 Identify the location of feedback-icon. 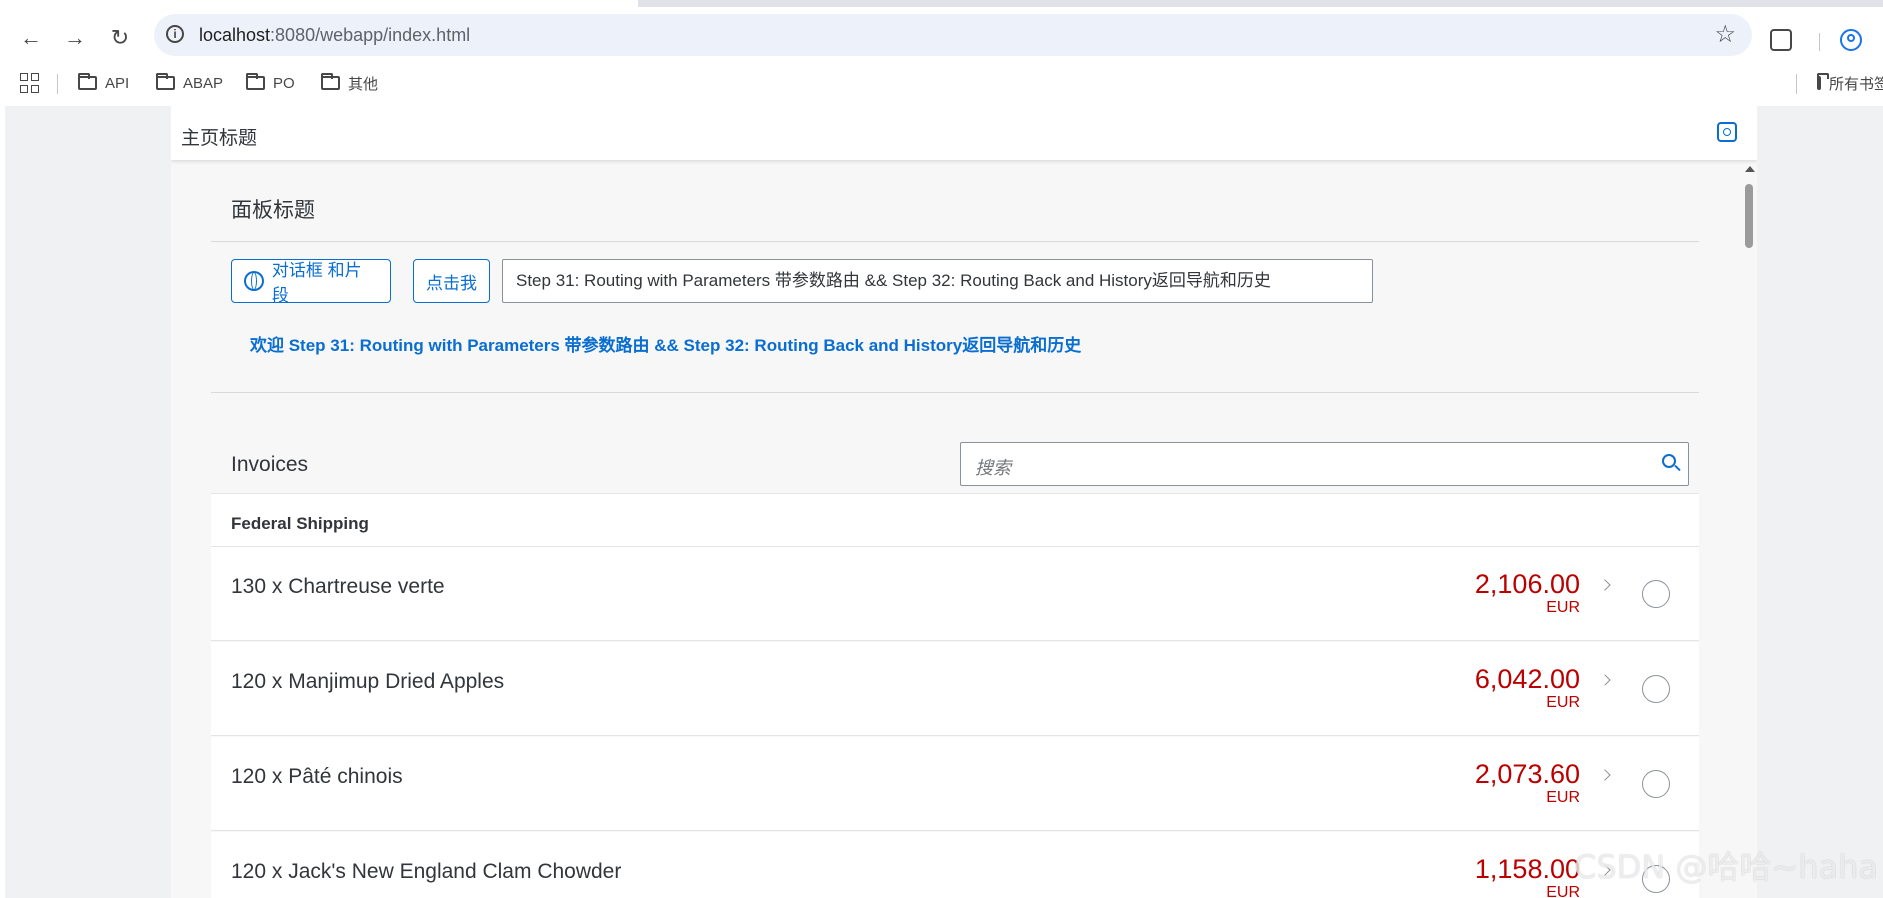
(1727, 132).